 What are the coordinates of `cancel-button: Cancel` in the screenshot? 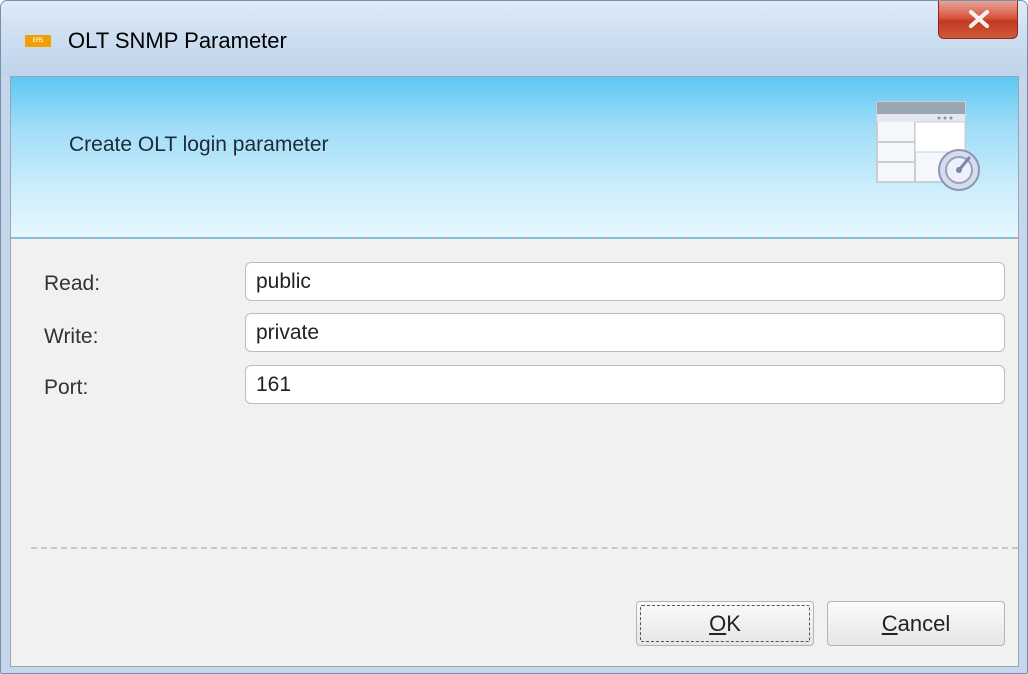 It's located at (916, 623).